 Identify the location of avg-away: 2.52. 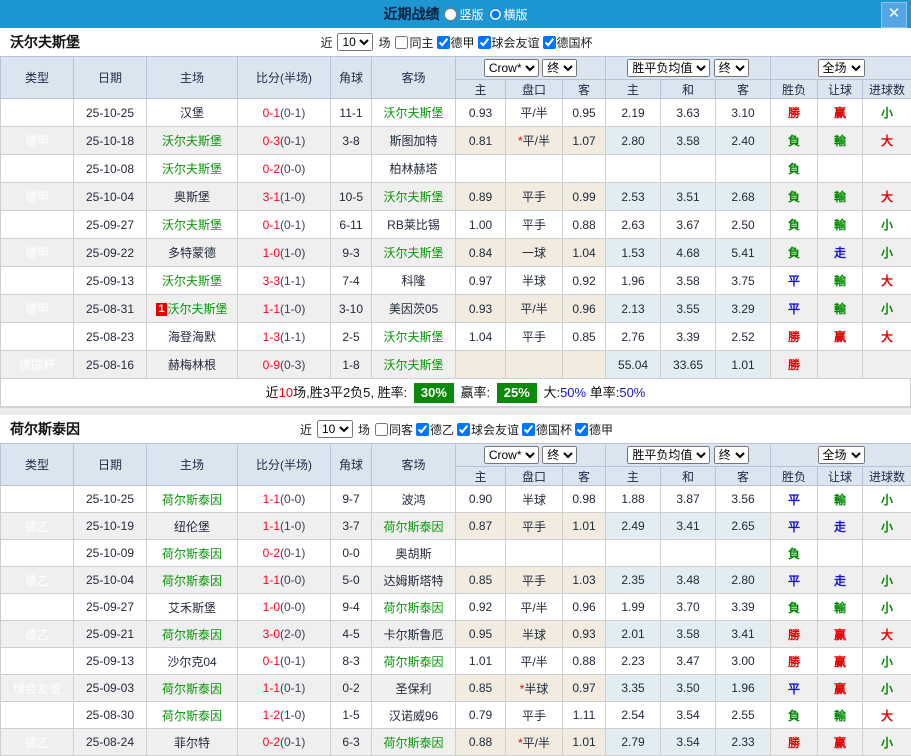
(743, 337).